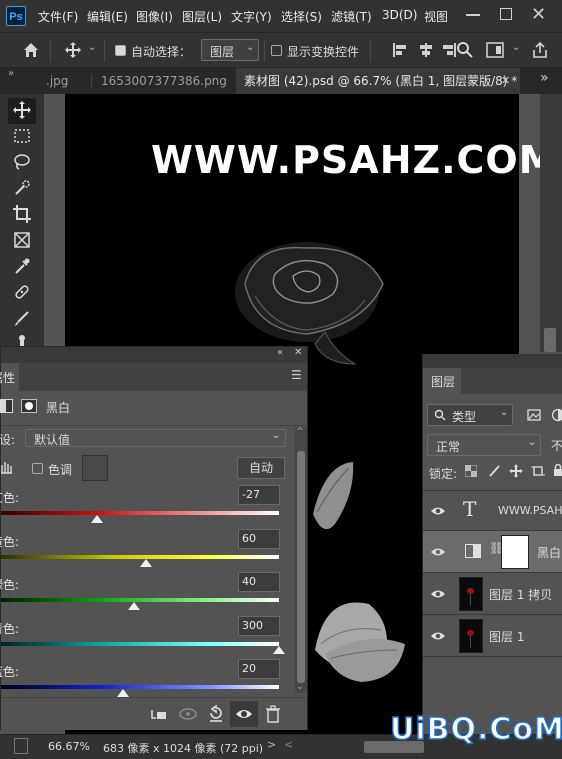 The image size is (562, 759). What do you see at coordinates (516, 471) in the screenshot?
I see `lock-position-icon` at bounding box center [516, 471].